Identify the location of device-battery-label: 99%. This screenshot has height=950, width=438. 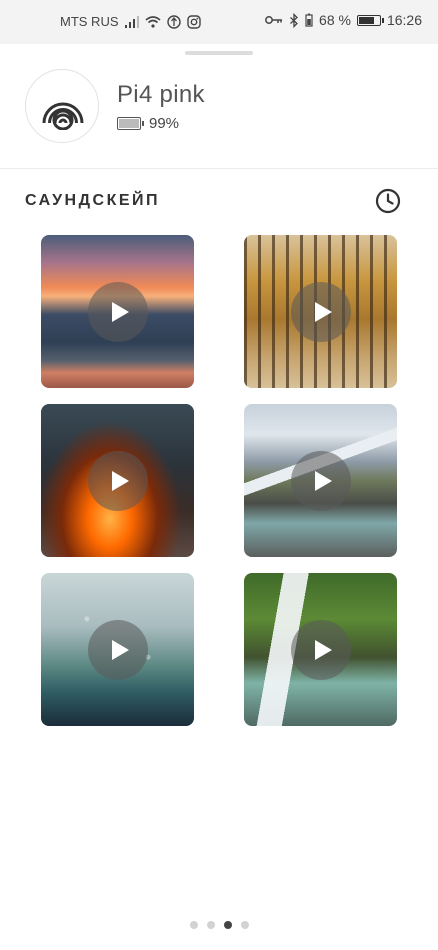
(164, 123).